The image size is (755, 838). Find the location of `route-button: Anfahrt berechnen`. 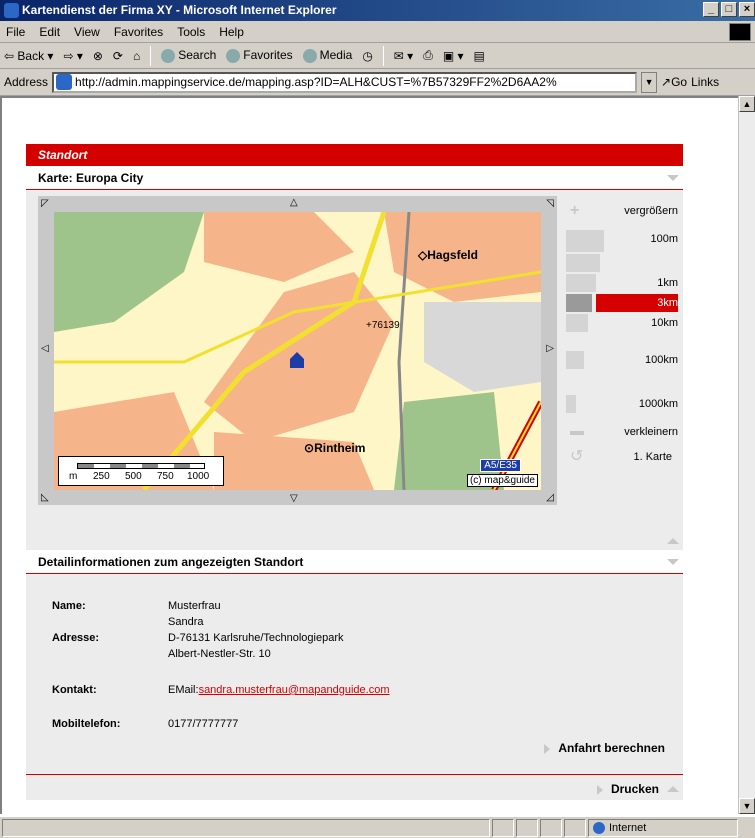

route-button: Anfahrt berechnen is located at coordinates (604, 748).